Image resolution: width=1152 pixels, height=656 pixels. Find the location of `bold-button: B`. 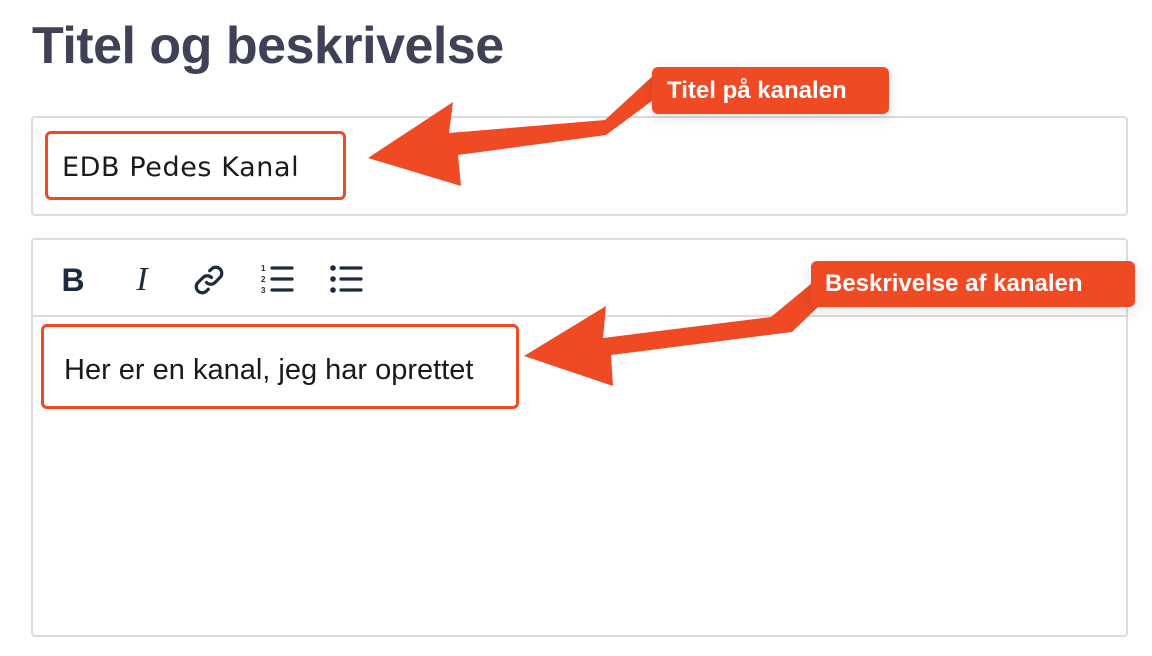

bold-button: B is located at coordinates (73, 280).